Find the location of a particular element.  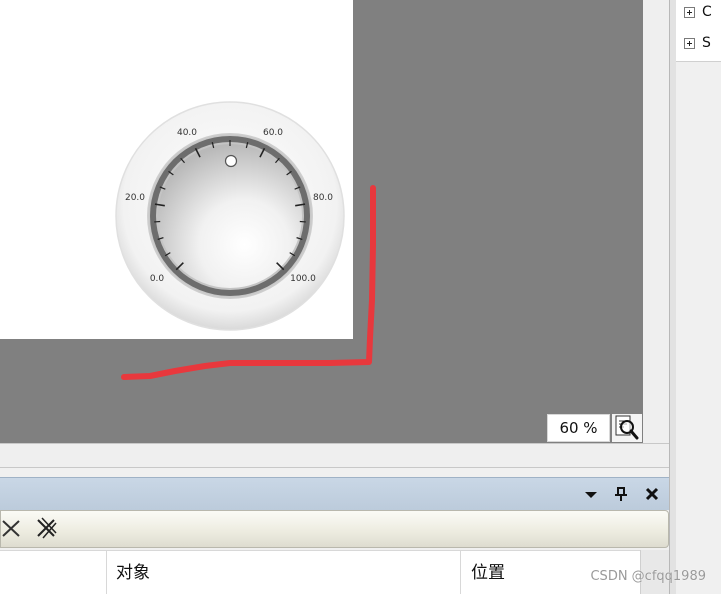

knob-indicator is located at coordinates (231, 161).